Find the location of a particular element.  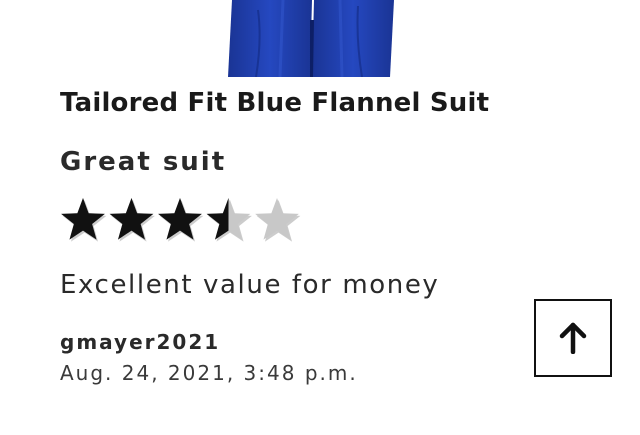

back-to-top-button is located at coordinates (573, 338).